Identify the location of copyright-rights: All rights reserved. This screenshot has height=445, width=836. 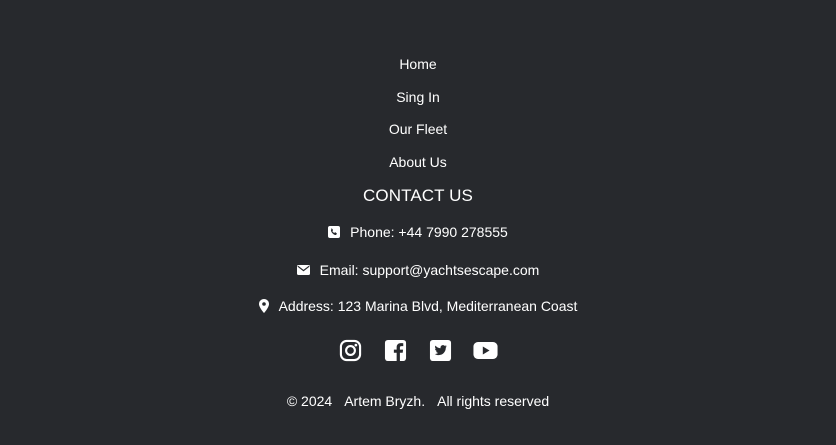
(493, 401).